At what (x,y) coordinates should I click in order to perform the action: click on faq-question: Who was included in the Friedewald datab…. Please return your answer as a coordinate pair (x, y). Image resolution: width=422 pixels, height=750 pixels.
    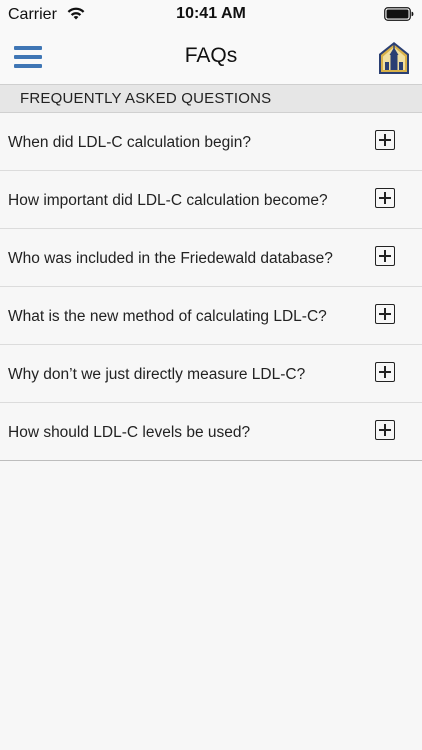
    Looking at the image, I should click on (170, 258).